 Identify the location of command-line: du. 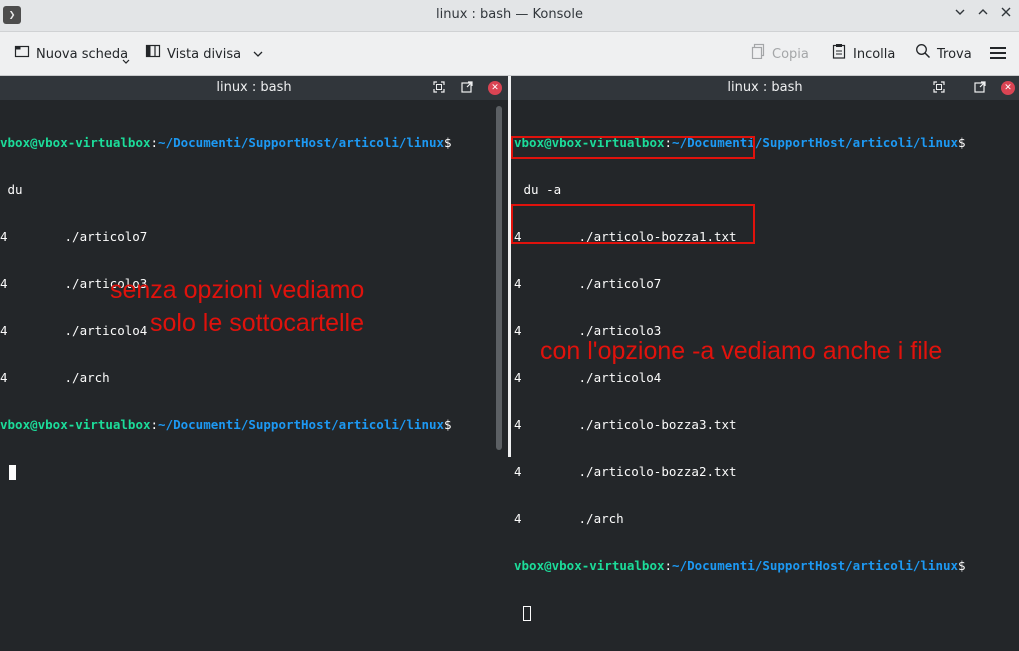
(11, 189).